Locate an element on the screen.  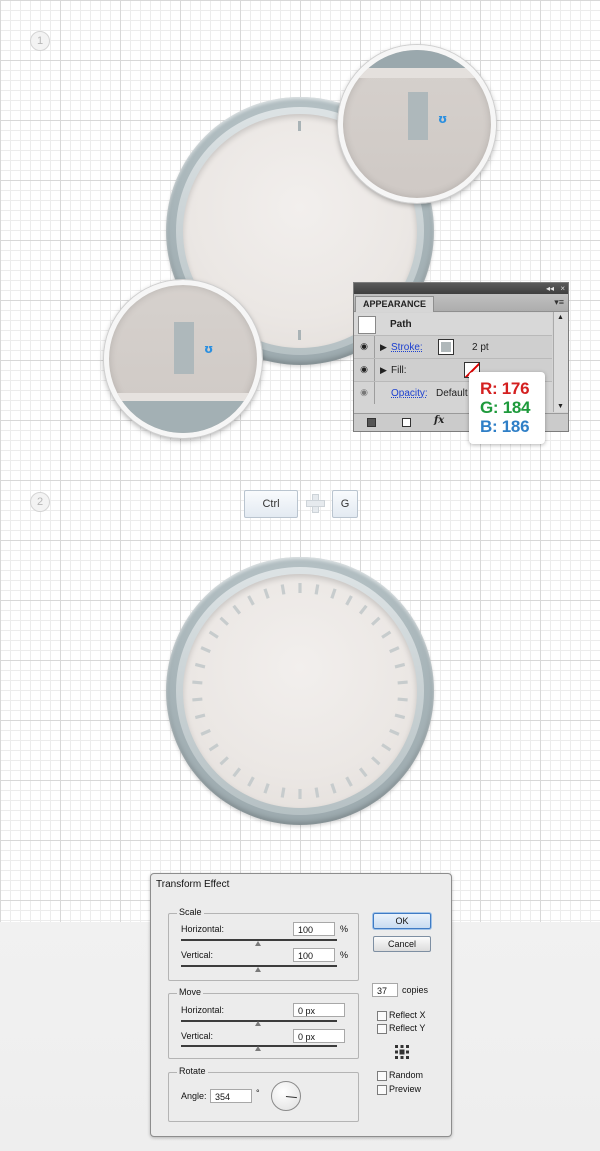
magnifier-top: ʊ is located at coordinates (417, 124).